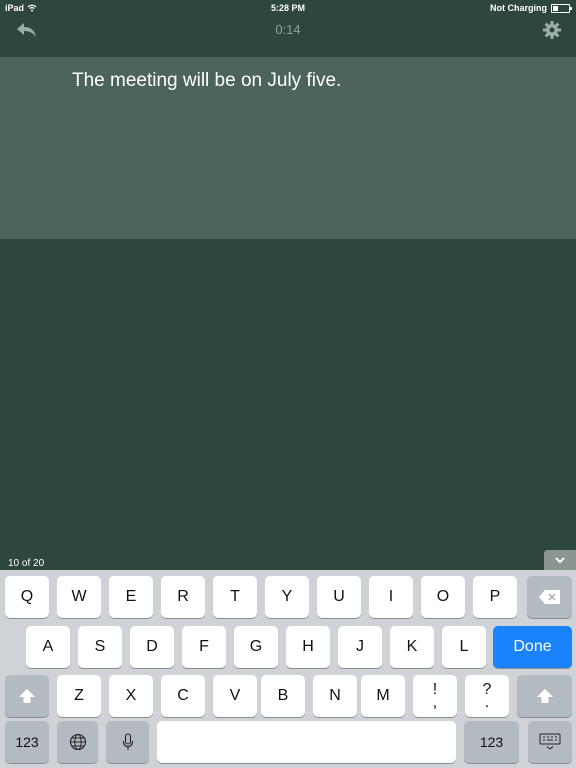 Image resolution: width=576 pixels, height=768 pixels. Describe the element at coordinates (79, 696) in the screenshot. I see `key-z: Z` at that location.